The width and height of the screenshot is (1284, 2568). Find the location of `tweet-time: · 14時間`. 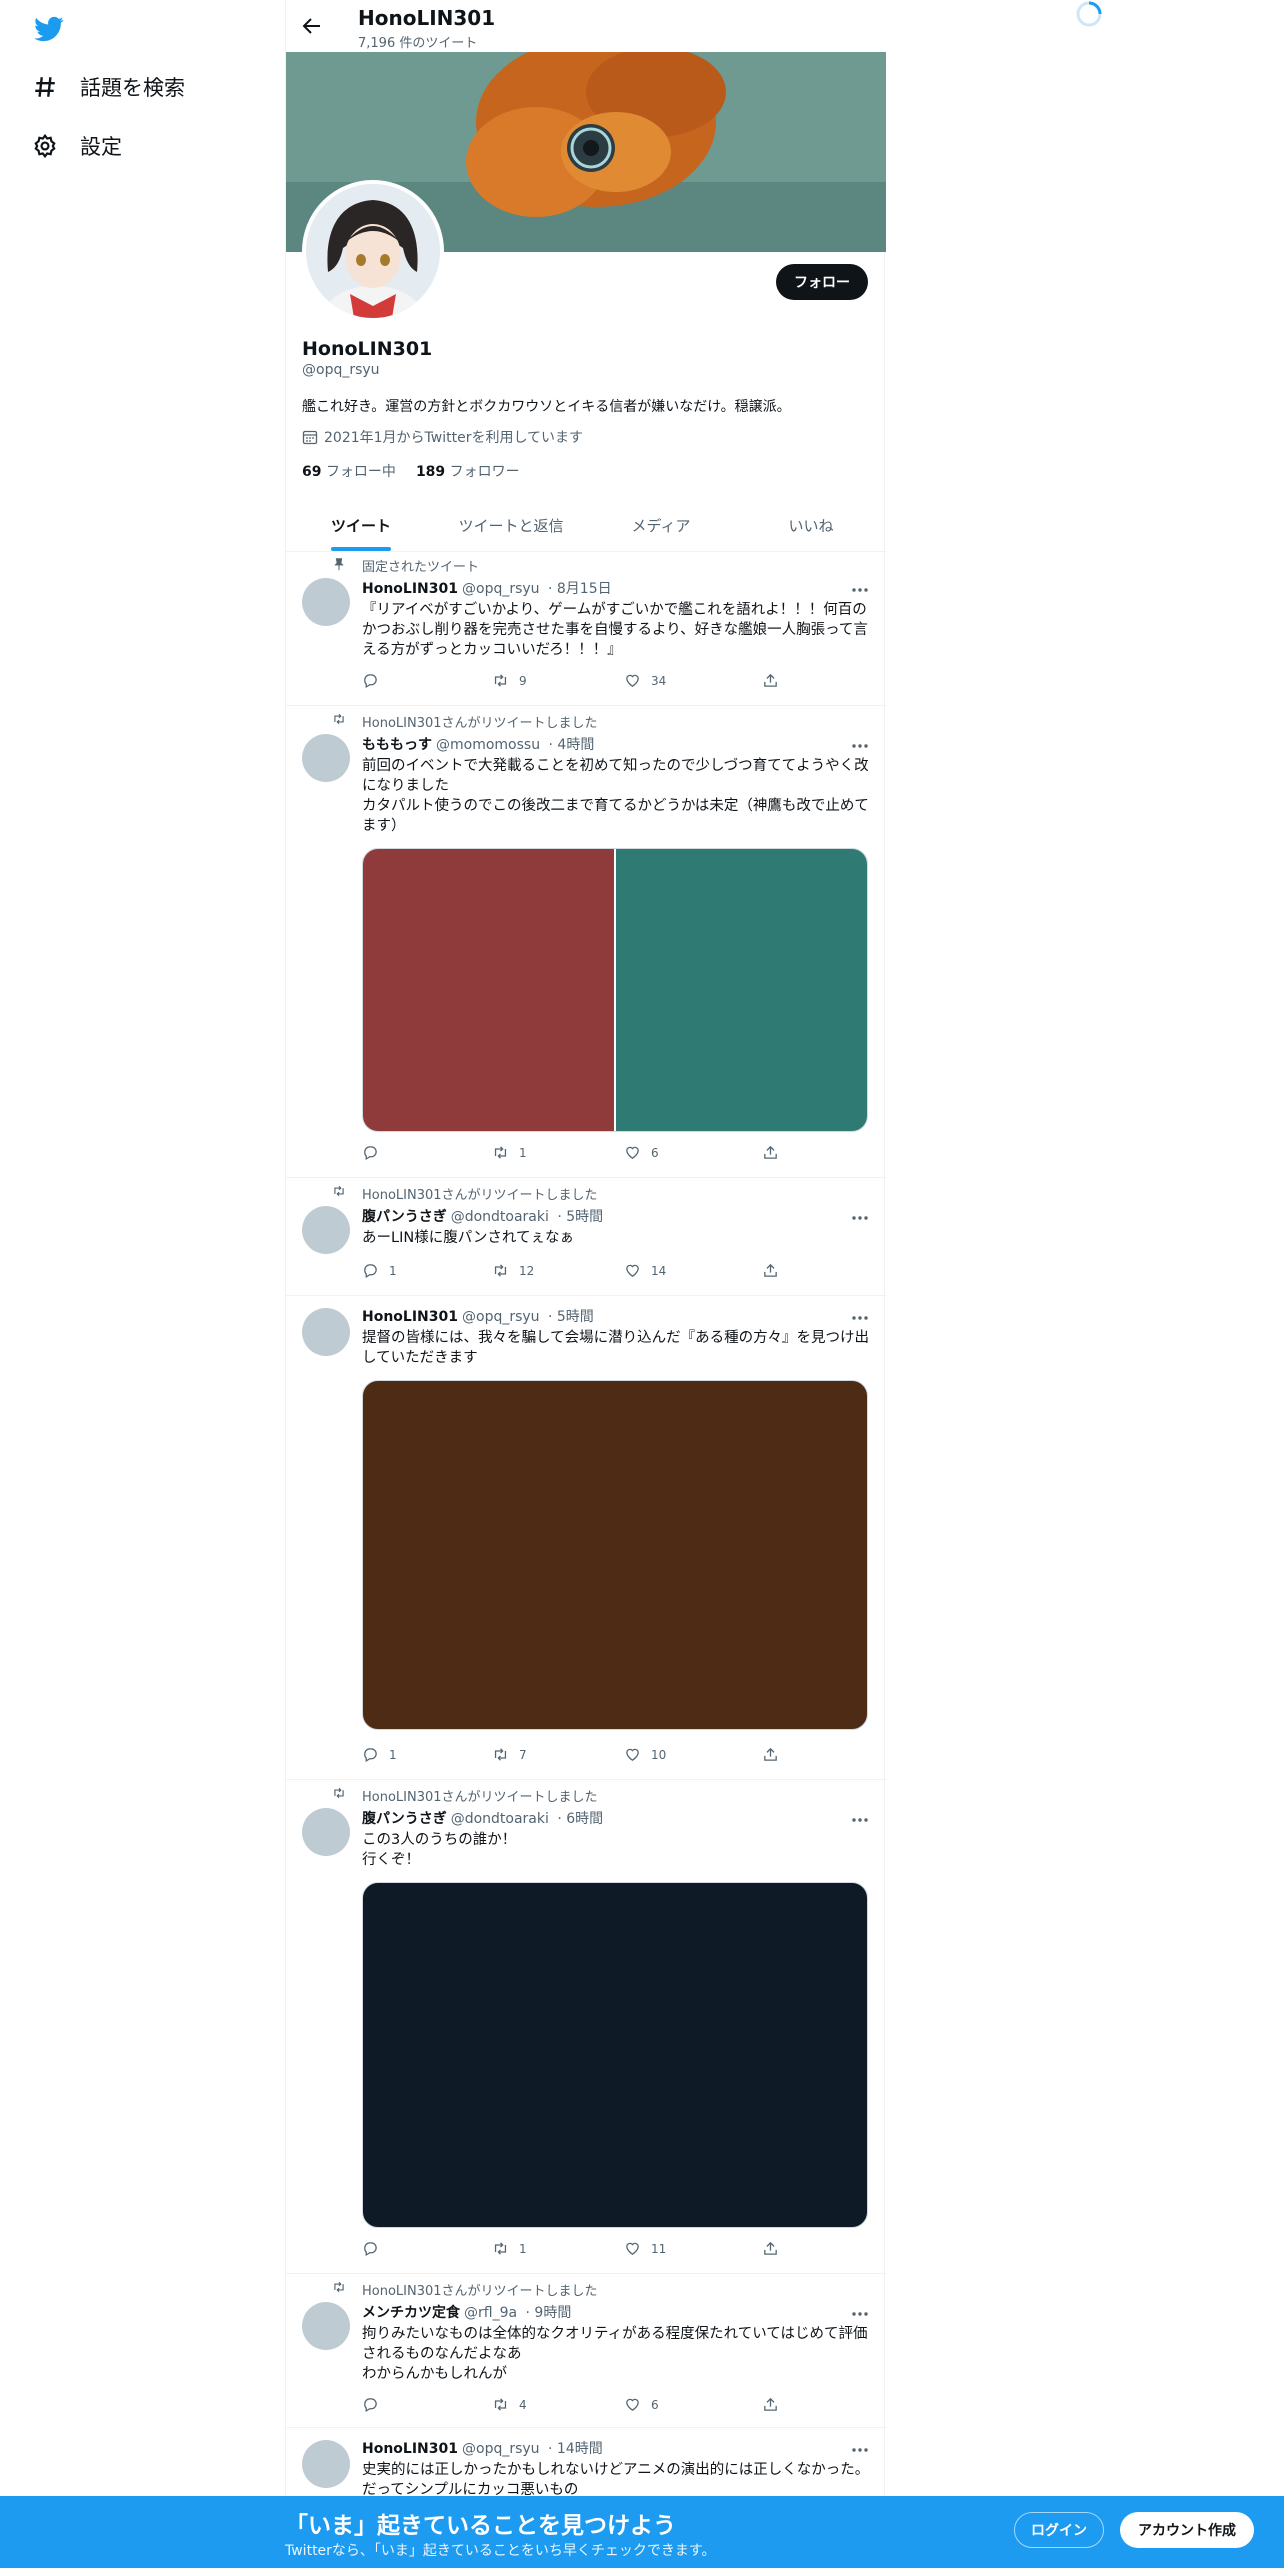

tweet-time: · 14時間 is located at coordinates (575, 2449).